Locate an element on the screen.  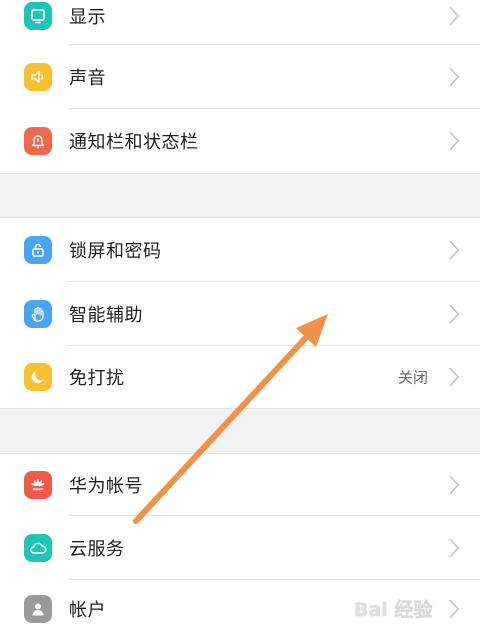
settings-item-lock-screen: 锁屏和密码 is located at coordinates (240, 250).